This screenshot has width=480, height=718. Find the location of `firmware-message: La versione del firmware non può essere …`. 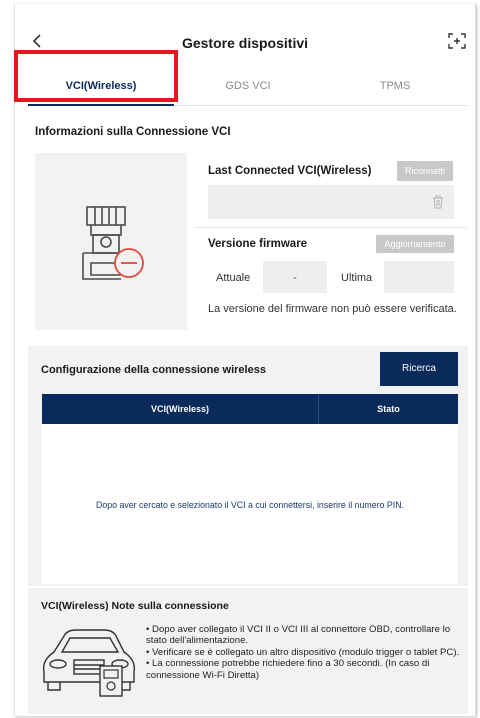

firmware-message: La versione del firmware non può essere … is located at coordinates (332, 309).